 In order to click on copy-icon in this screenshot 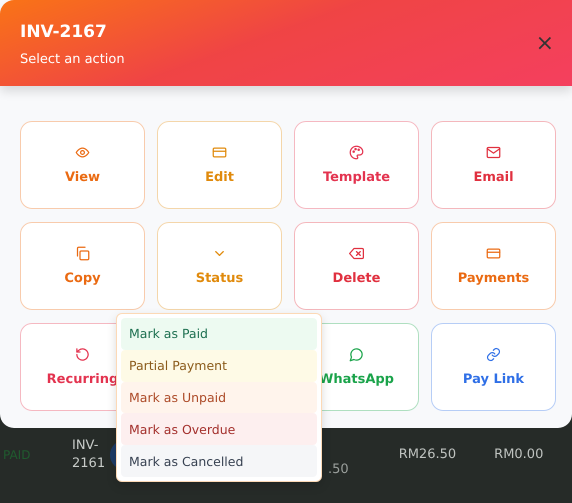, I will do `click(82, 253)`.